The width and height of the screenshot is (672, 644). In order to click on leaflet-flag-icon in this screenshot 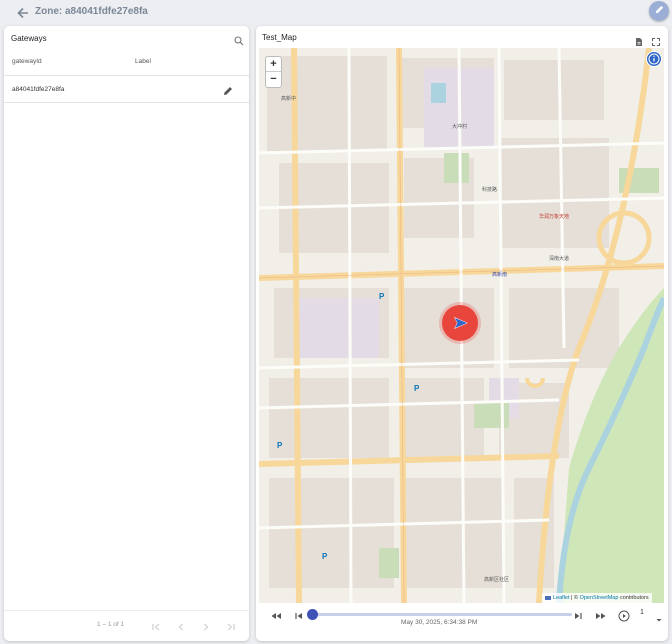, I will do `click(548, 597)`.